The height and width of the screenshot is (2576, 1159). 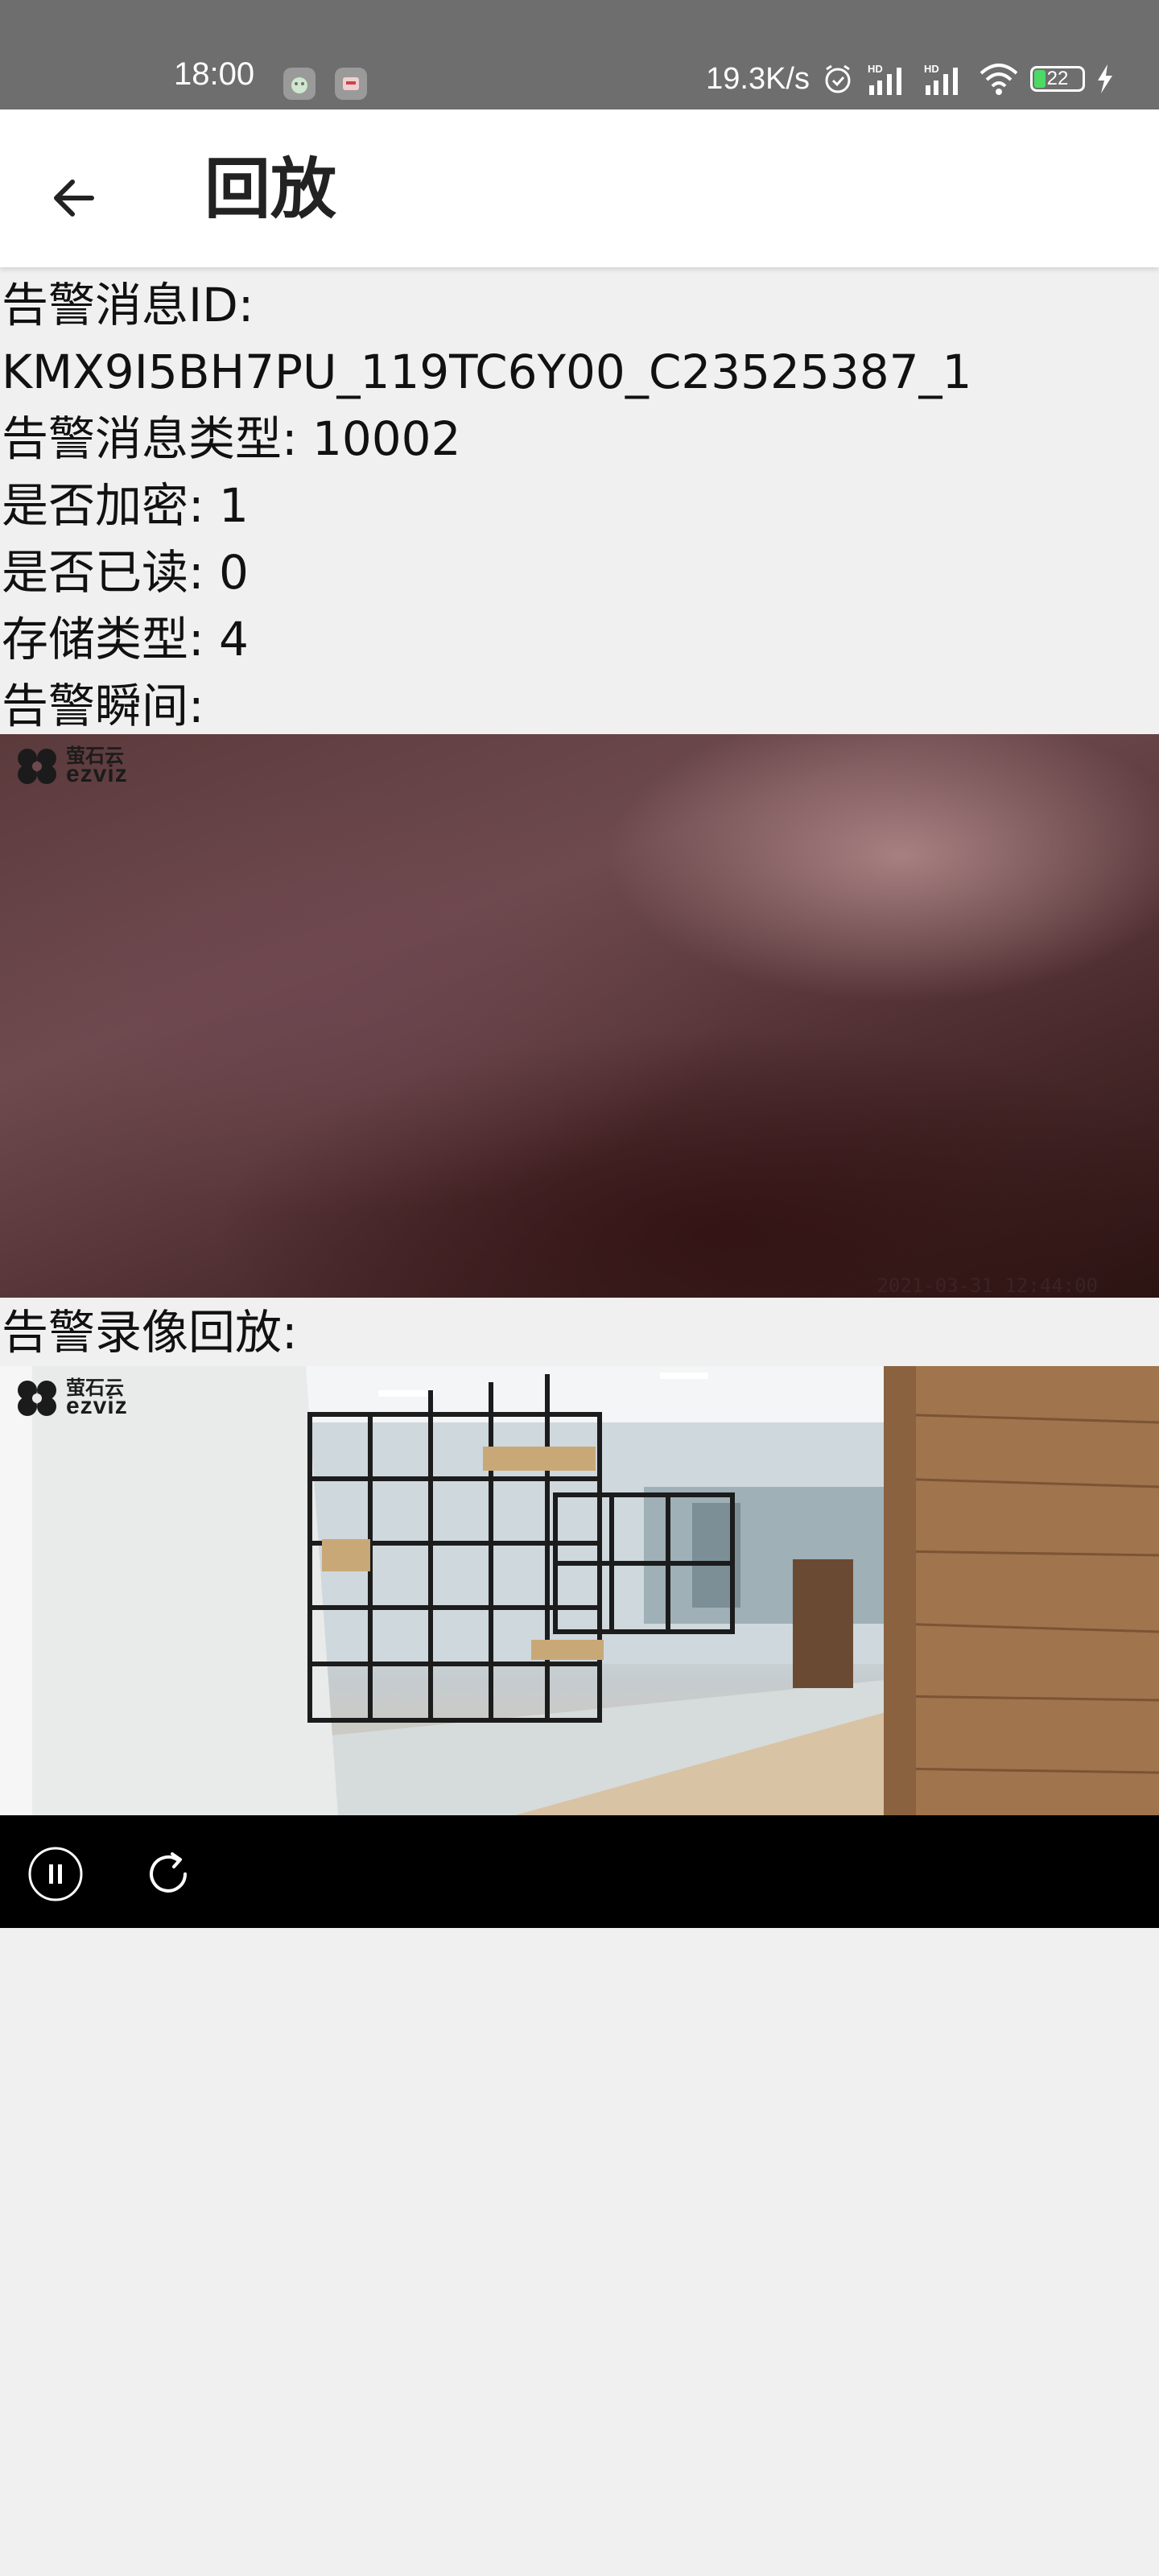 I want to click on encrypted-flag: 是否加密: 1, so click(x=125, y=505).